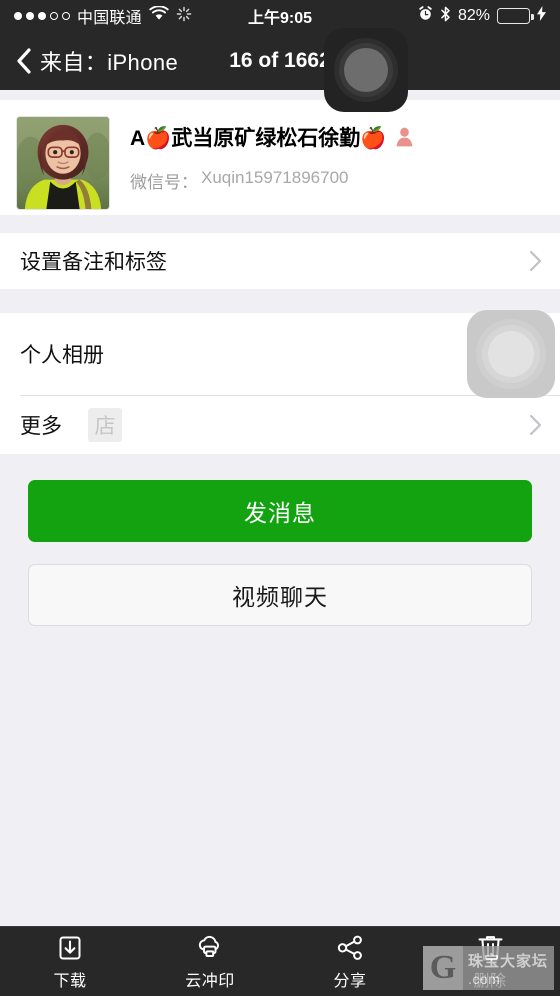  I want to click on row-set-remark-and-tags: 设置备注和标签, so click(280, 261).